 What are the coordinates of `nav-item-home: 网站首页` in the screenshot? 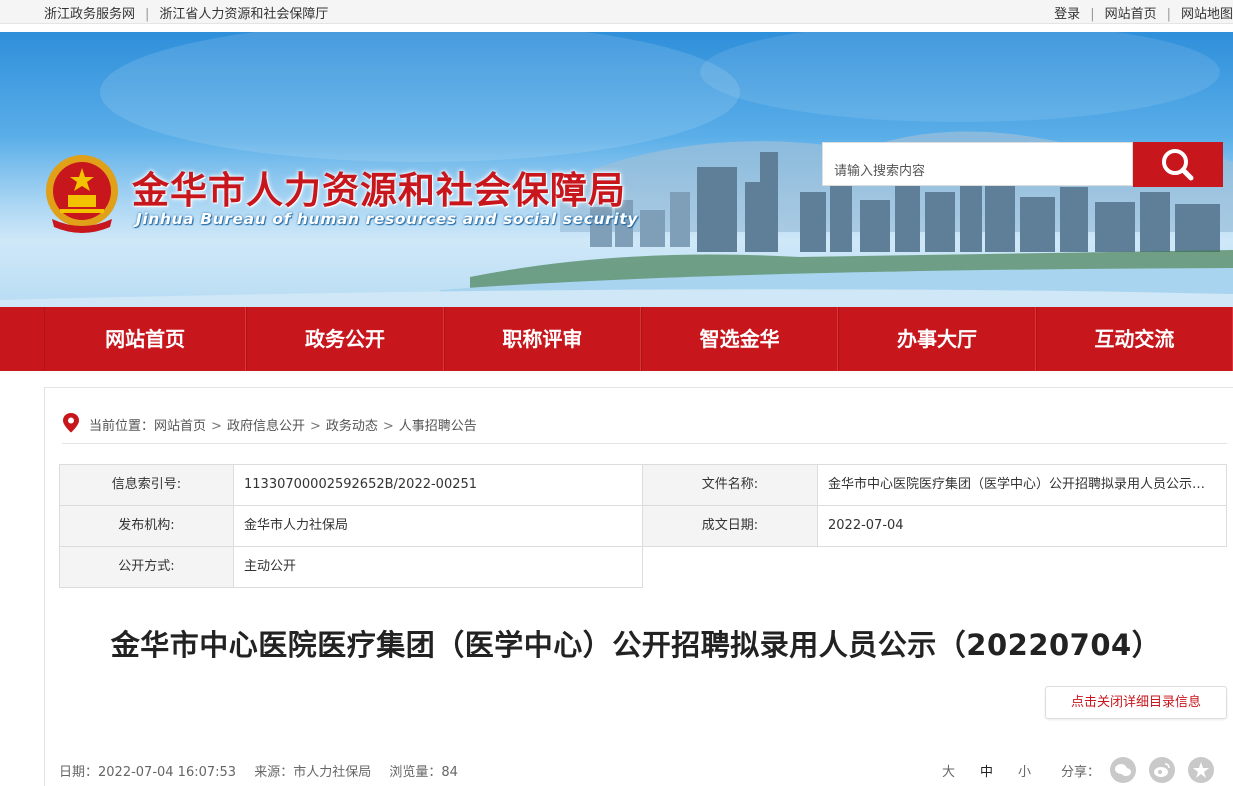 It's located at (145, 339).